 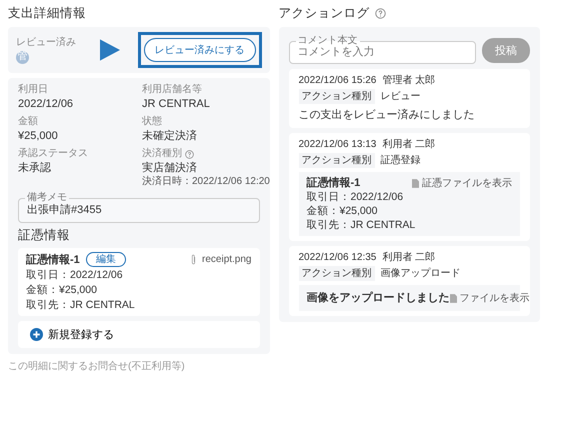 What do you see at coordinates (409, 80) in the screenshot?
I see `log-user: 管理者 太郎` at bounding box center [409, 80].